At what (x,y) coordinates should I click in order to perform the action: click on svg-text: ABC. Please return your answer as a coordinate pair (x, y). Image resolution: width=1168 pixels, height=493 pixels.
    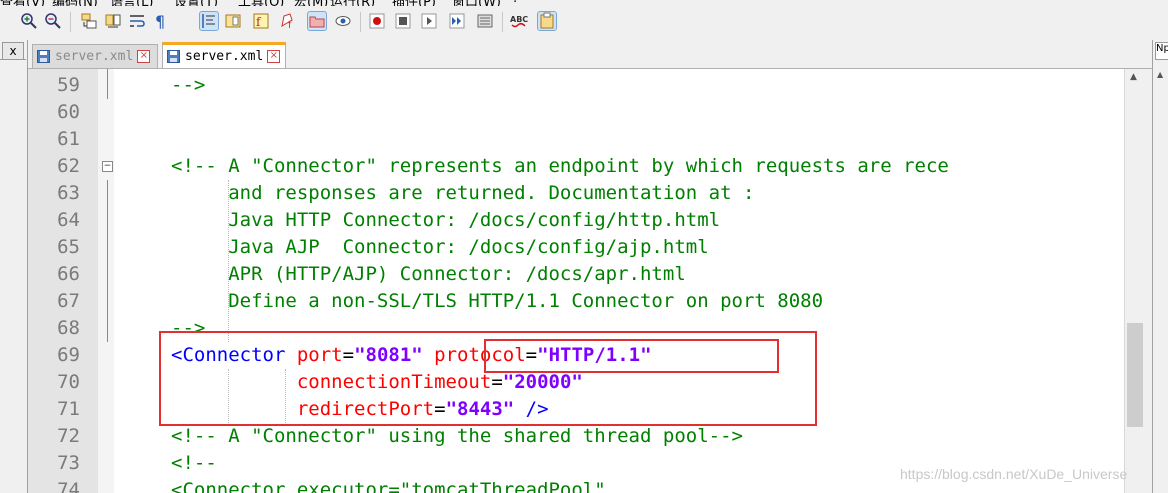
    Looking at the image, I should click on (519, 19).